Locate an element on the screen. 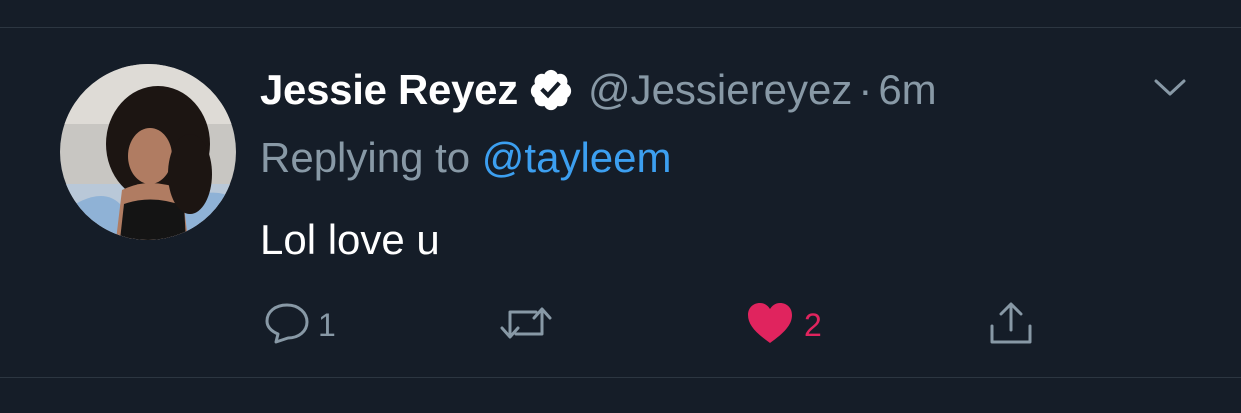 The width and height of the screenshot is (1241, 413). heart-icon is located at coordinates (770, 325).